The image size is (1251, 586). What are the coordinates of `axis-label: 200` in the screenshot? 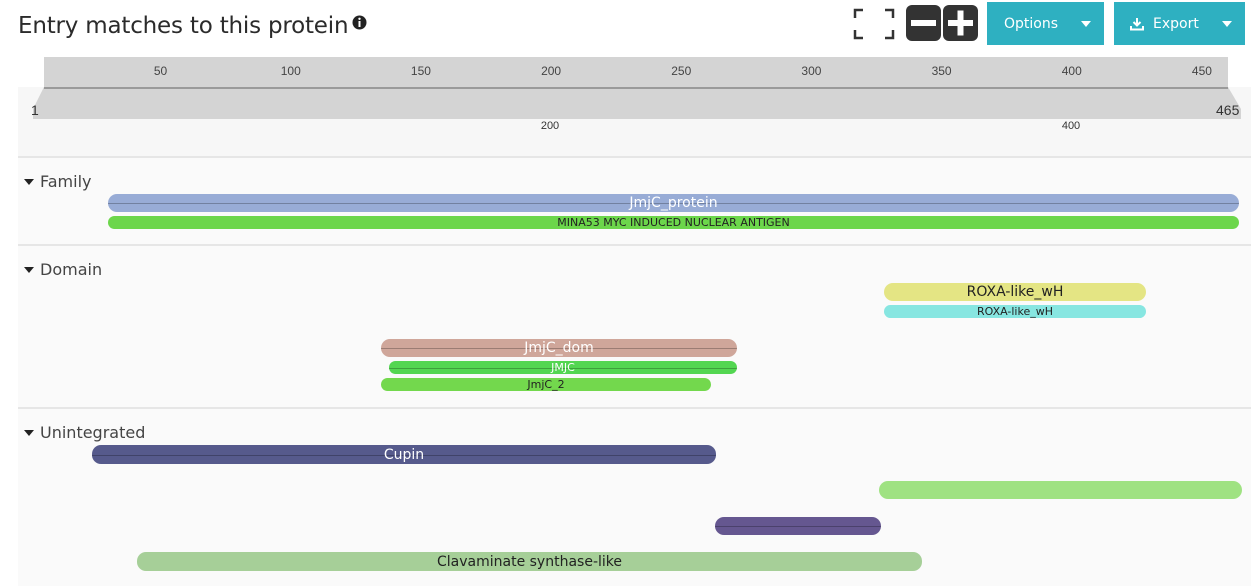 It's located at (550, 126).